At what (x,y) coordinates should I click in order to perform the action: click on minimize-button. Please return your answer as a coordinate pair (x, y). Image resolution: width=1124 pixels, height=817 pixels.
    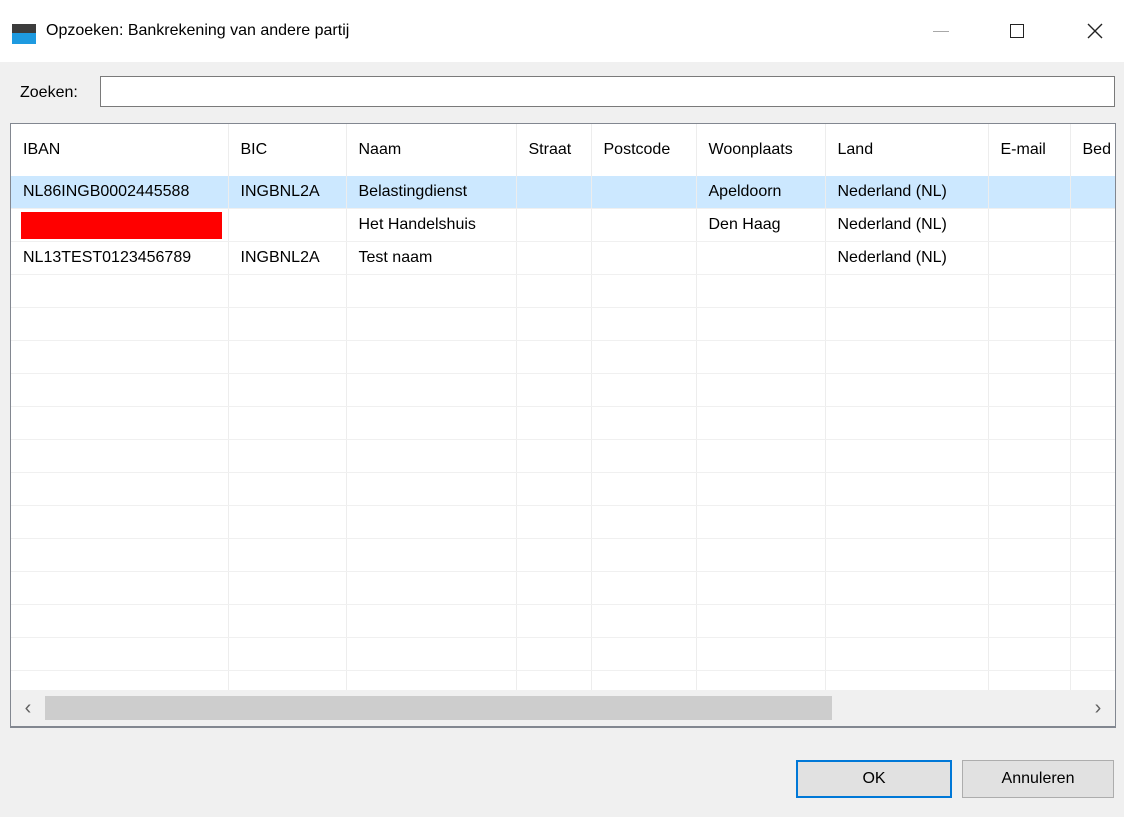
    Looking at the image, I should click on (941, 31).